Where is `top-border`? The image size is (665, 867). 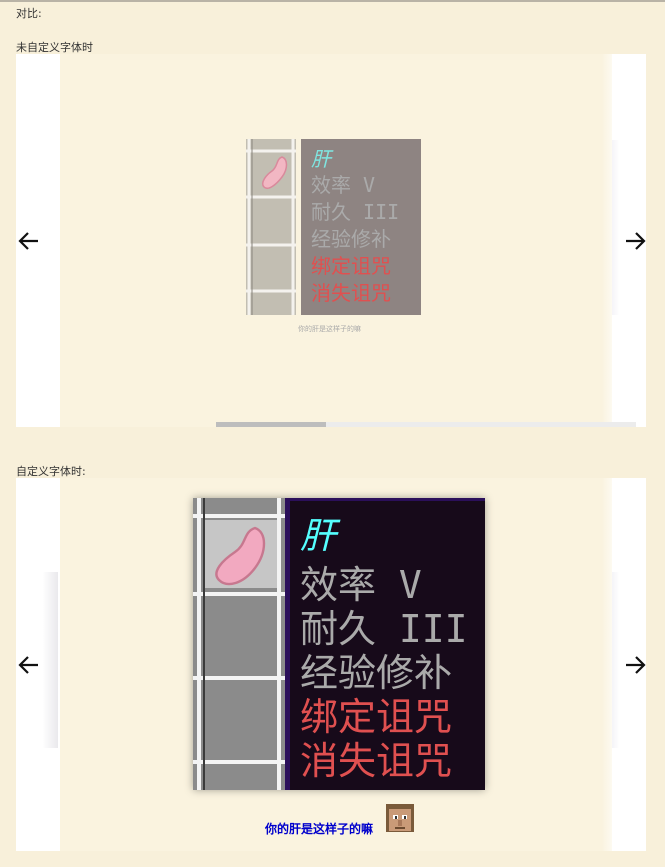
top-border is located at coordinates (332, 1).